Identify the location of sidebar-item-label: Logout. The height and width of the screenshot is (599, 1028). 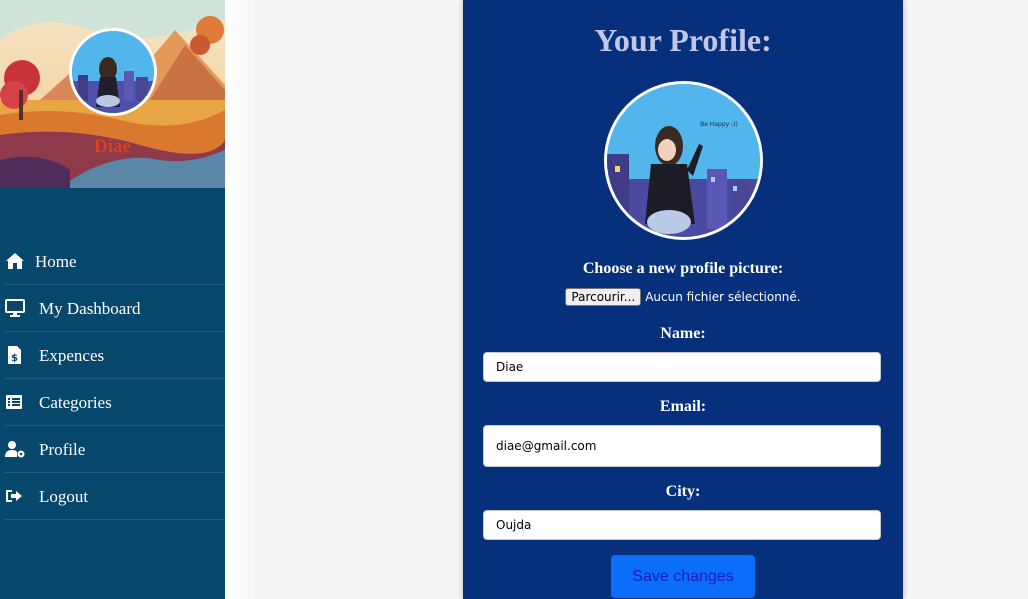
(64, 496).